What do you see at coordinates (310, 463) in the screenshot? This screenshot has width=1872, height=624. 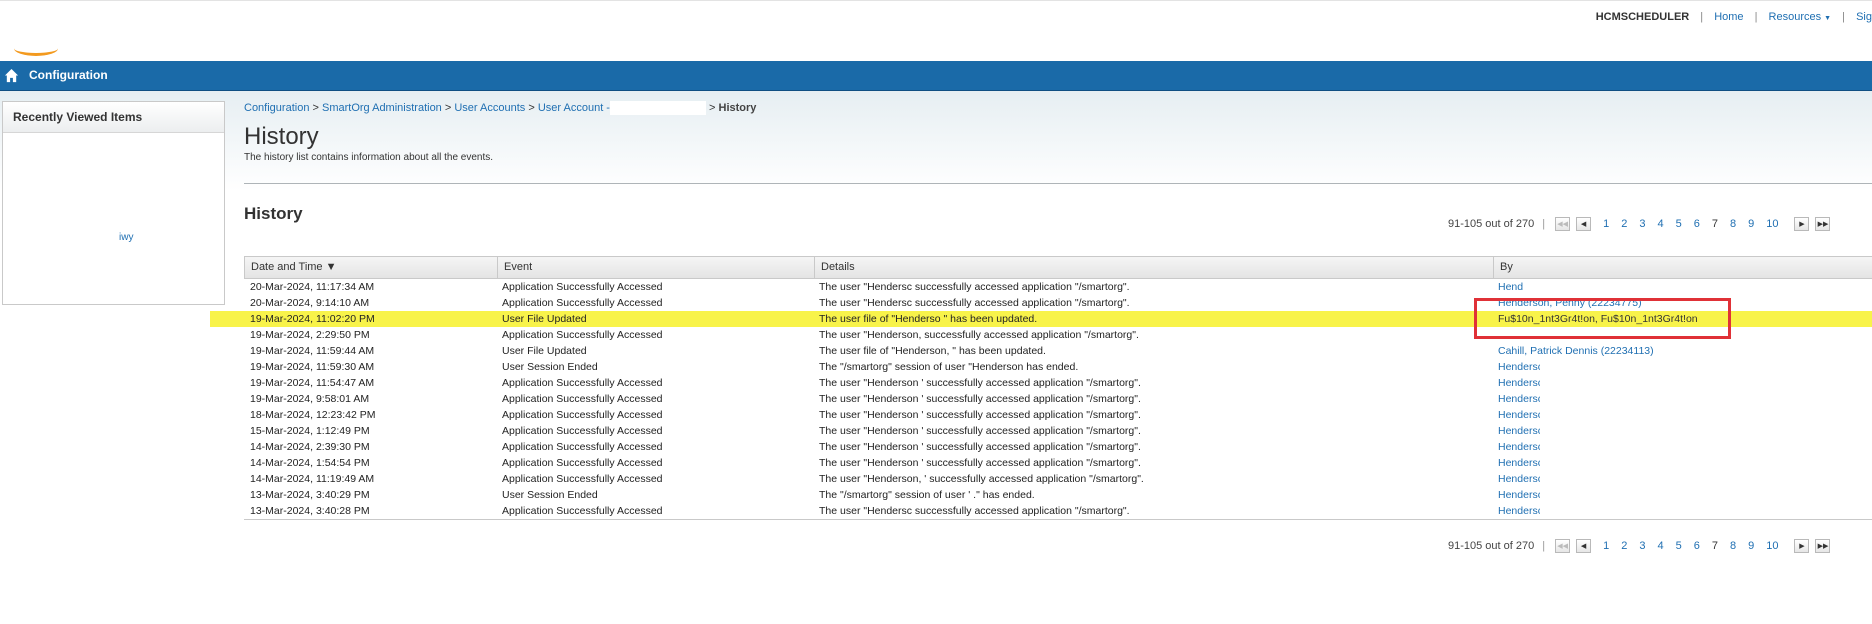 I see `cell-date: 14-Mar-2024, 1:54:54 PM` at bounding box center [310, 463].